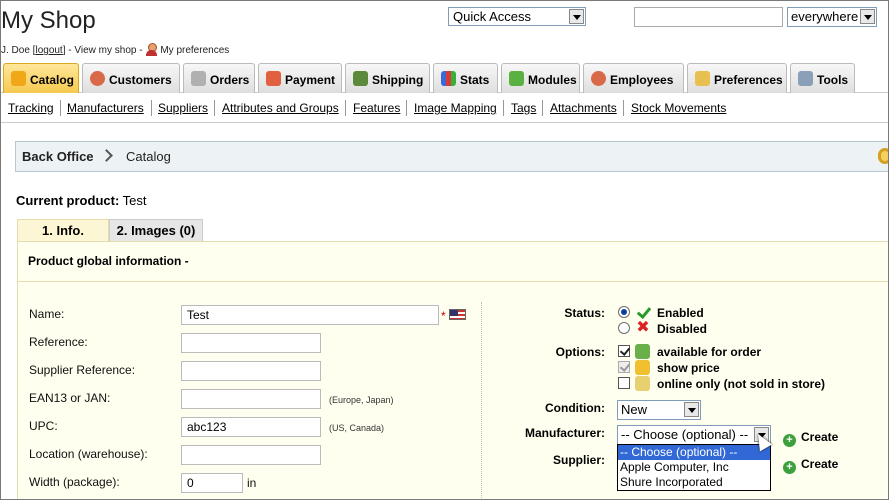 The width and height of the screenshot is (889, 500). What do you see at coordinates (448, 78) in the screenshot?
I see `chart-icon` at bounding box center [448, 78].